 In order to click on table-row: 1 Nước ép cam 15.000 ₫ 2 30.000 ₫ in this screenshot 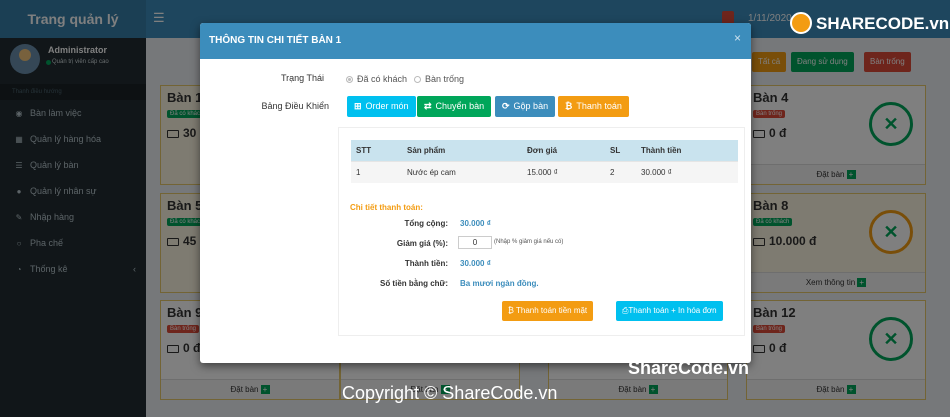, I will do `click(544, 171)`.